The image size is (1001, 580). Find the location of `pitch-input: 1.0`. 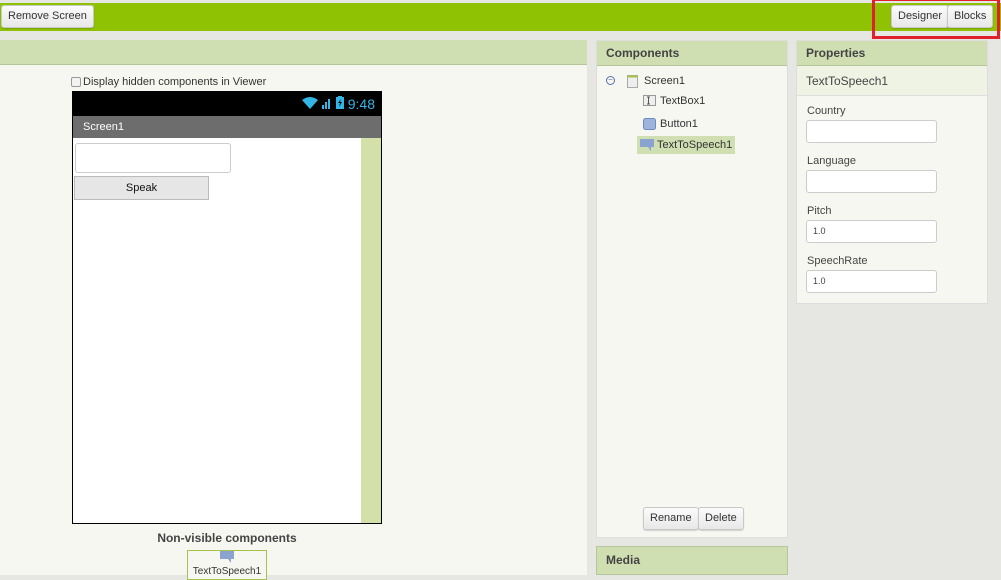

pitch-input: 1.0 is located at coordinates (871, 231).